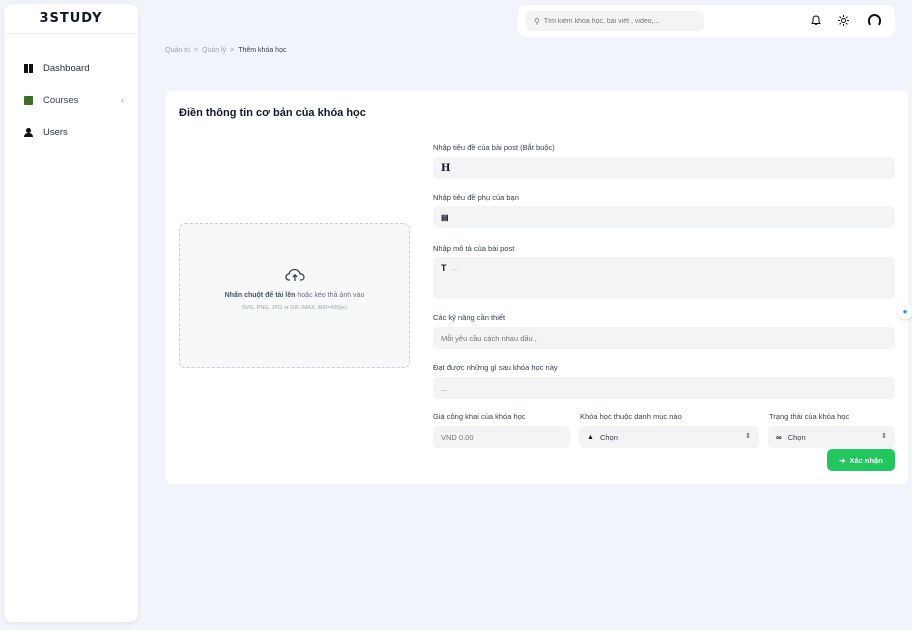  I want to click on outcomes-field, so click(664, 388).